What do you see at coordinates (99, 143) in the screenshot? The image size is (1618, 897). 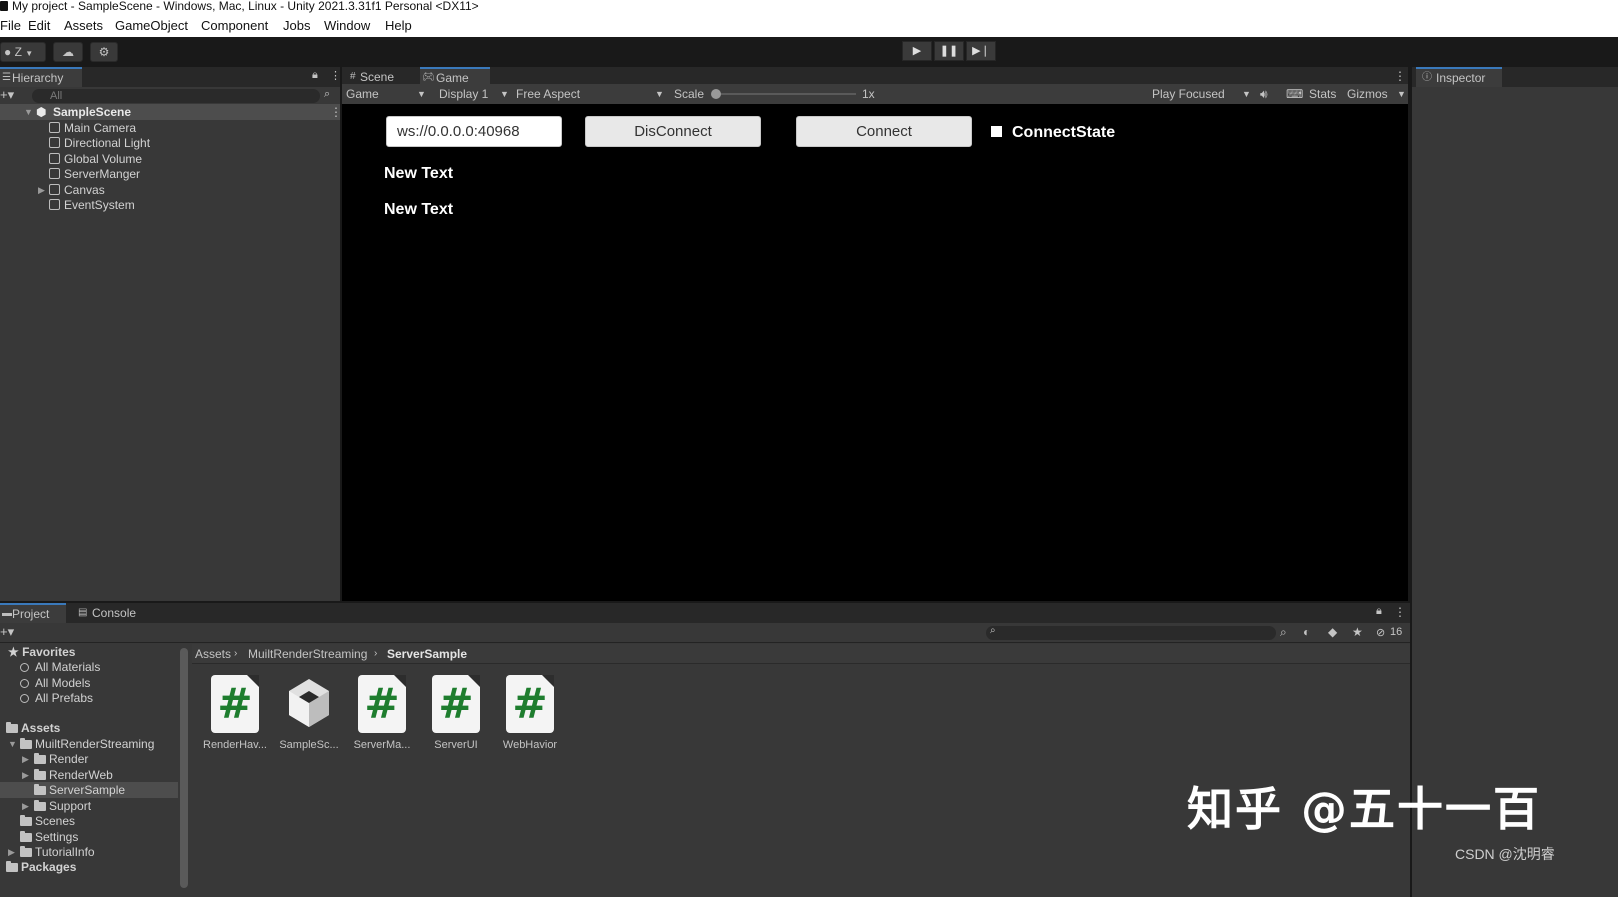 I see `hierarchy-item: Directional Light` at bounding box center [99, 143].